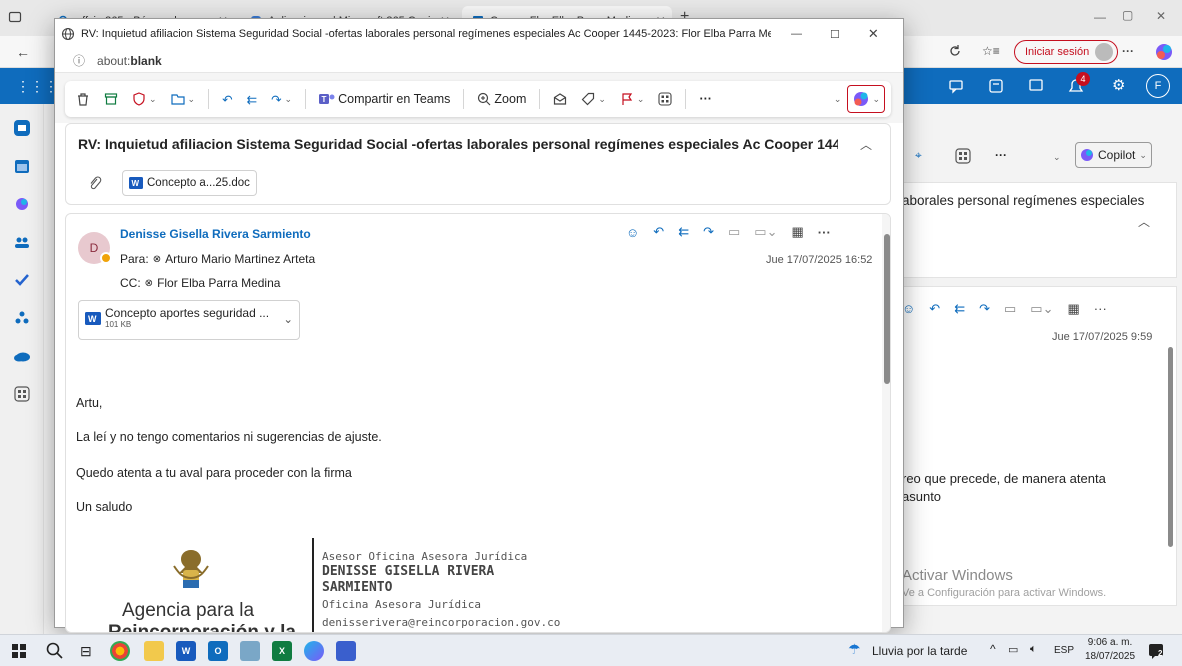  I want to click on m365-app-icon, so click(346, 651).